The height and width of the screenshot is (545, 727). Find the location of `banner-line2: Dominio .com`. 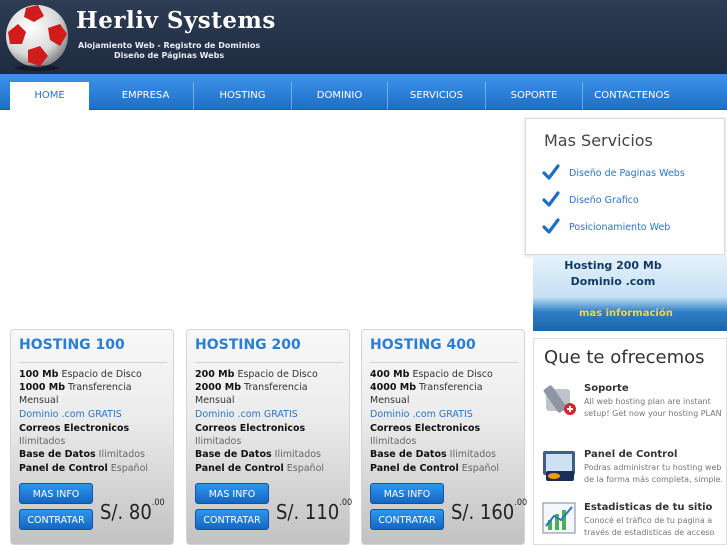

banner-line2: Dominio .com is located at coordinates (613, 281).